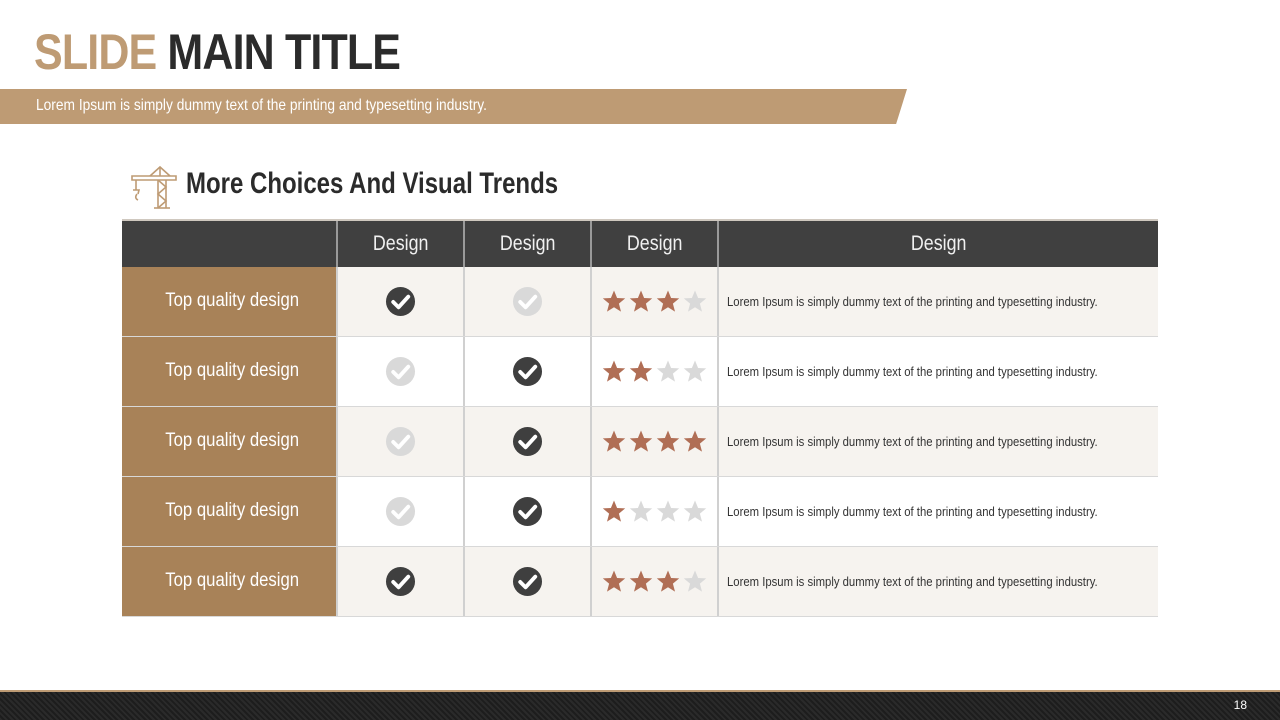 The height and width of the screenshot is (720, 1280). Describe the element at coordinates (372, 183) in the screenshot. I see `section-heading: More Choices And Visual Trends` at that location.